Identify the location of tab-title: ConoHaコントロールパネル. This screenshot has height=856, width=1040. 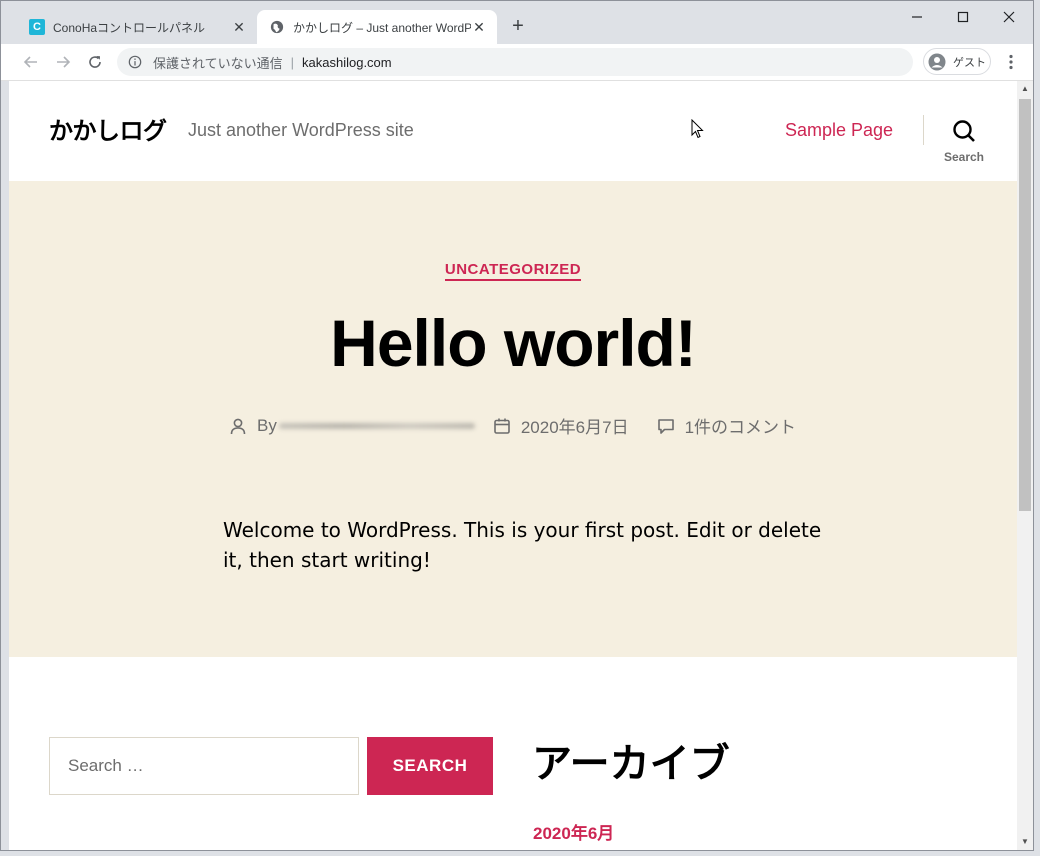
(129, 27).